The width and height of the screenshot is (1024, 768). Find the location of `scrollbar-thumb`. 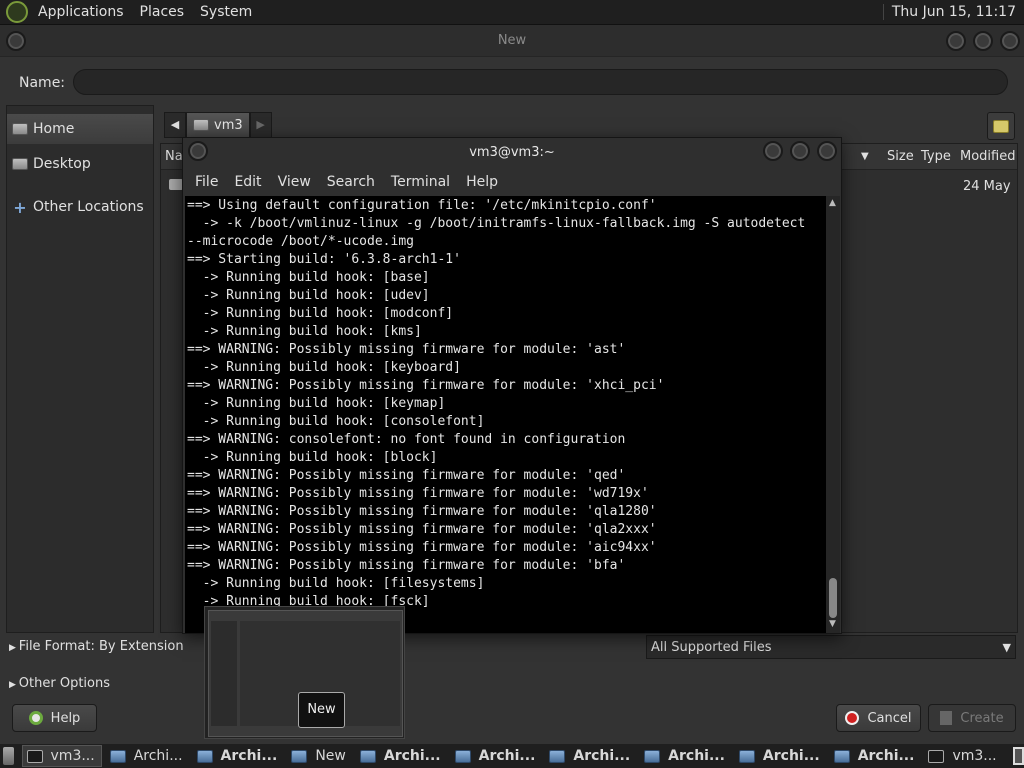

scrollbar-thumb is located at coordinates (833, 598).